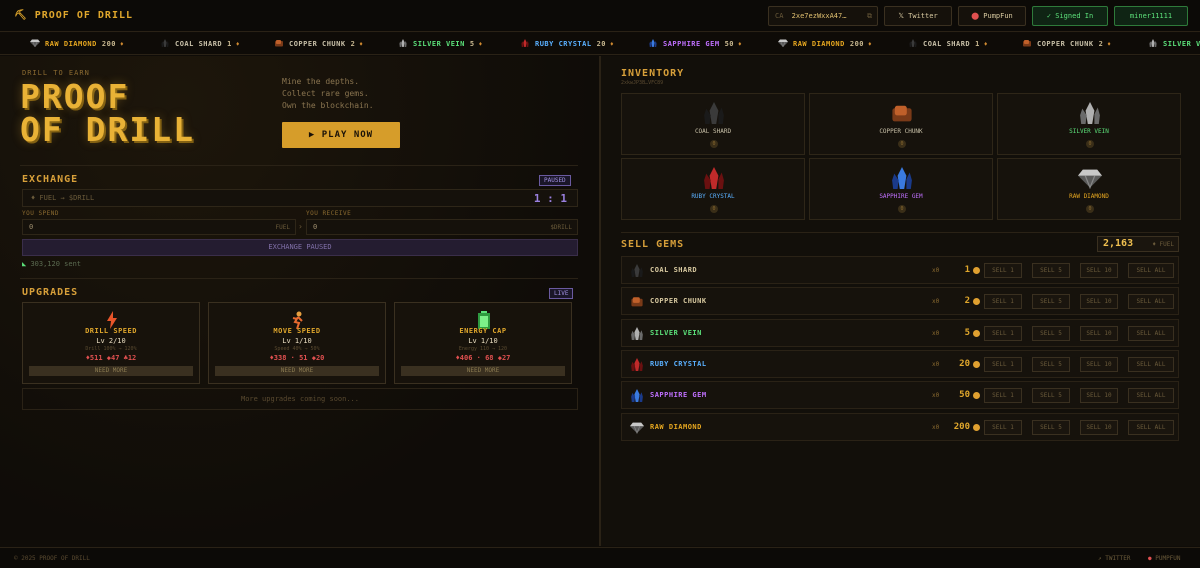  I want to click on ticker-item: COPPER CHUNK 2 ♦, so click(318, 43).